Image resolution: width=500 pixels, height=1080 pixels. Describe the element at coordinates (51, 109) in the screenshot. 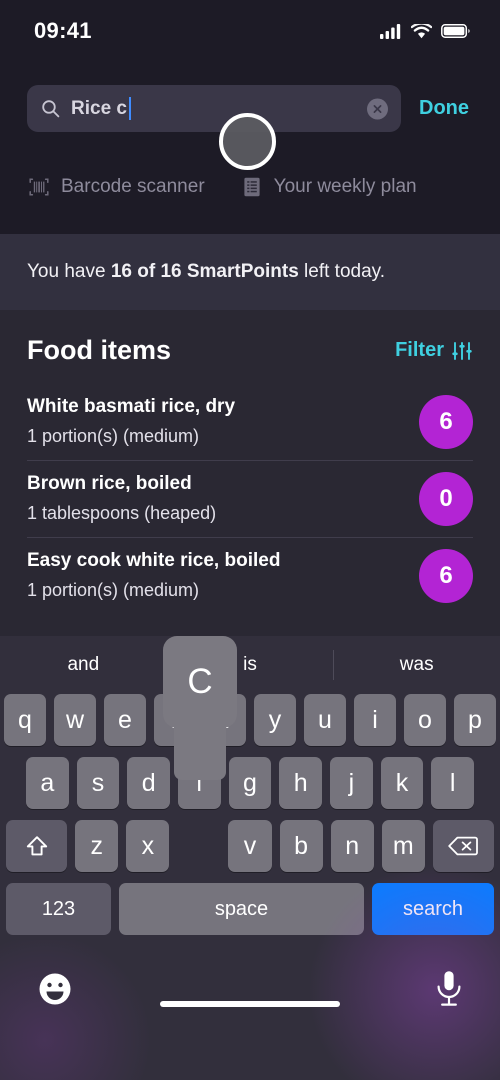

I see `search-icon` at that location.